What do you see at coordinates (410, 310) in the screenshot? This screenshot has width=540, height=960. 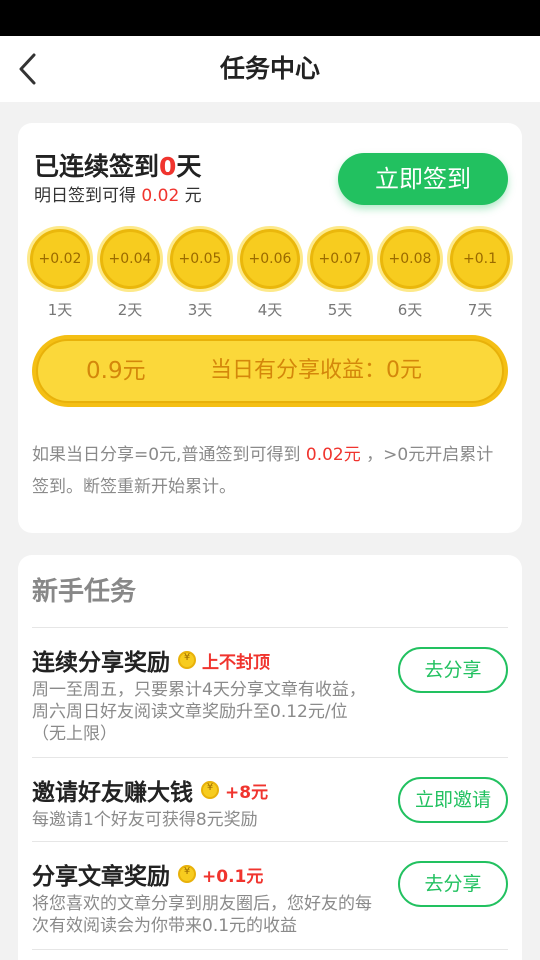 I see `coin-day-label: 6天` at bounding box center [410, 310].